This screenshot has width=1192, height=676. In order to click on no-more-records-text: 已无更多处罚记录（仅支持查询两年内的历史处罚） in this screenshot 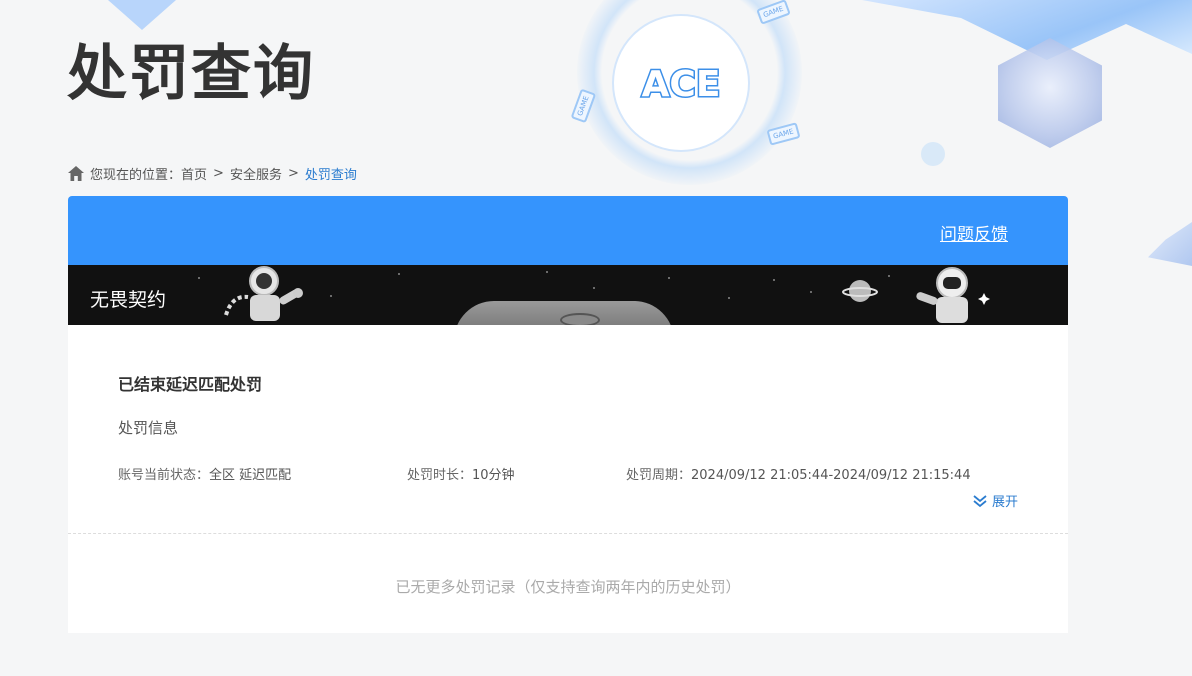, I will do `click(568, 587)`.